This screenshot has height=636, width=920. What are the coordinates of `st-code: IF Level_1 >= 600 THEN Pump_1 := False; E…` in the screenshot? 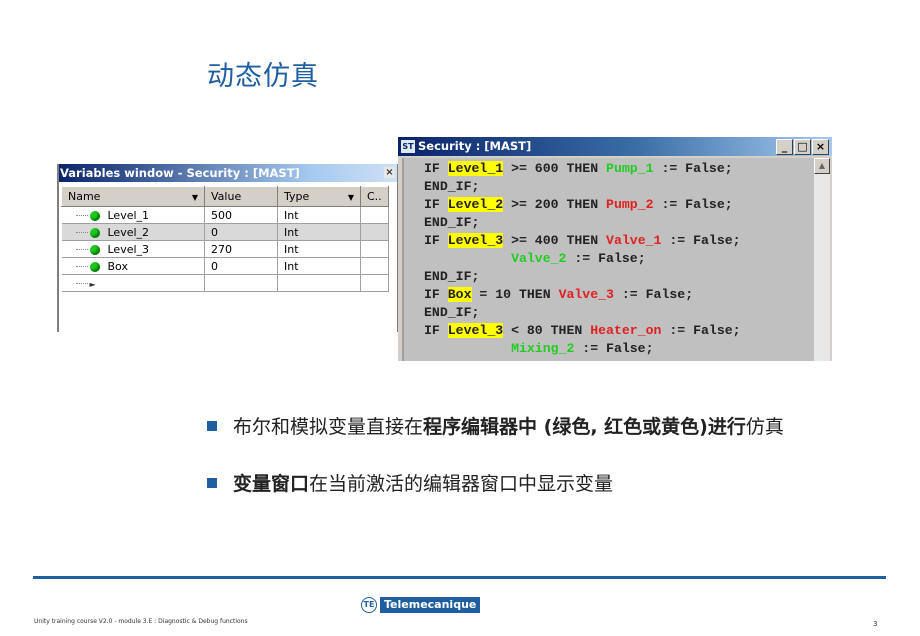 It's located at (609, 258).